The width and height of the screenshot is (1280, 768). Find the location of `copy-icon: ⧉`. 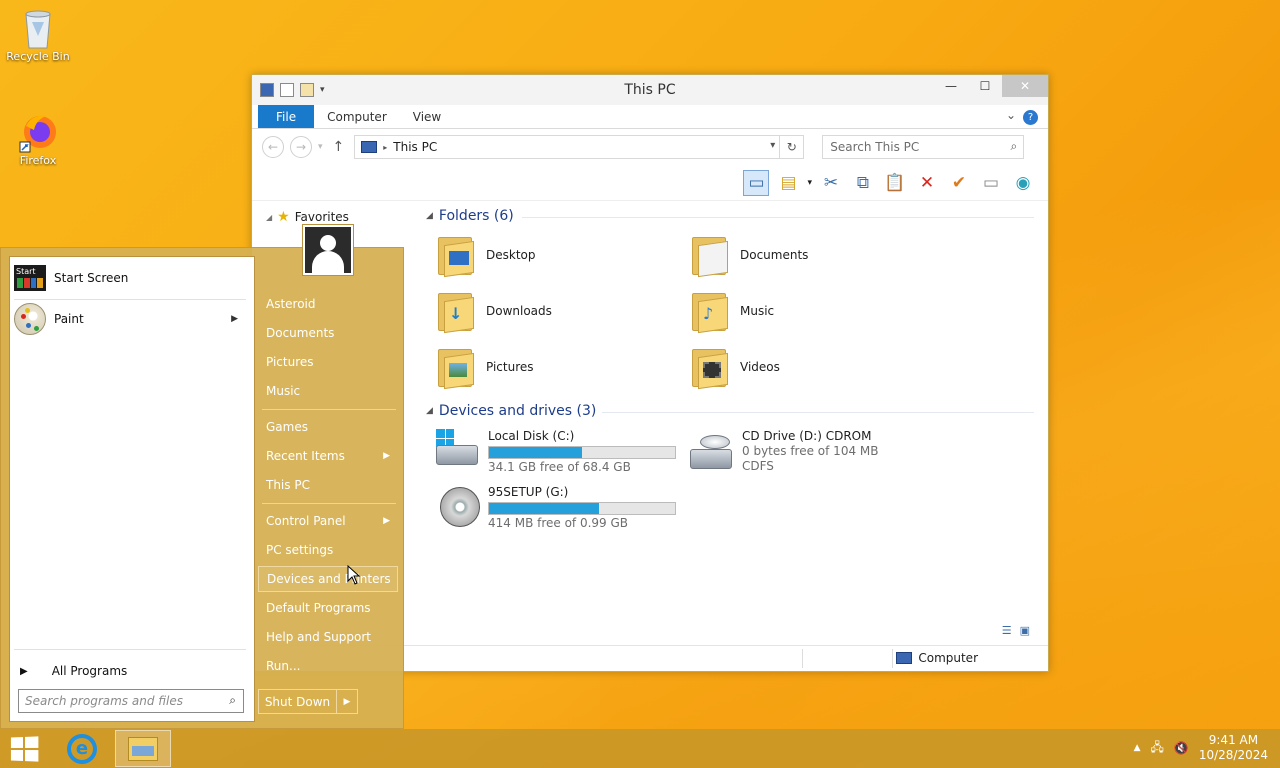

copy-icon: ⧉ is located at coordinates (863, 183).